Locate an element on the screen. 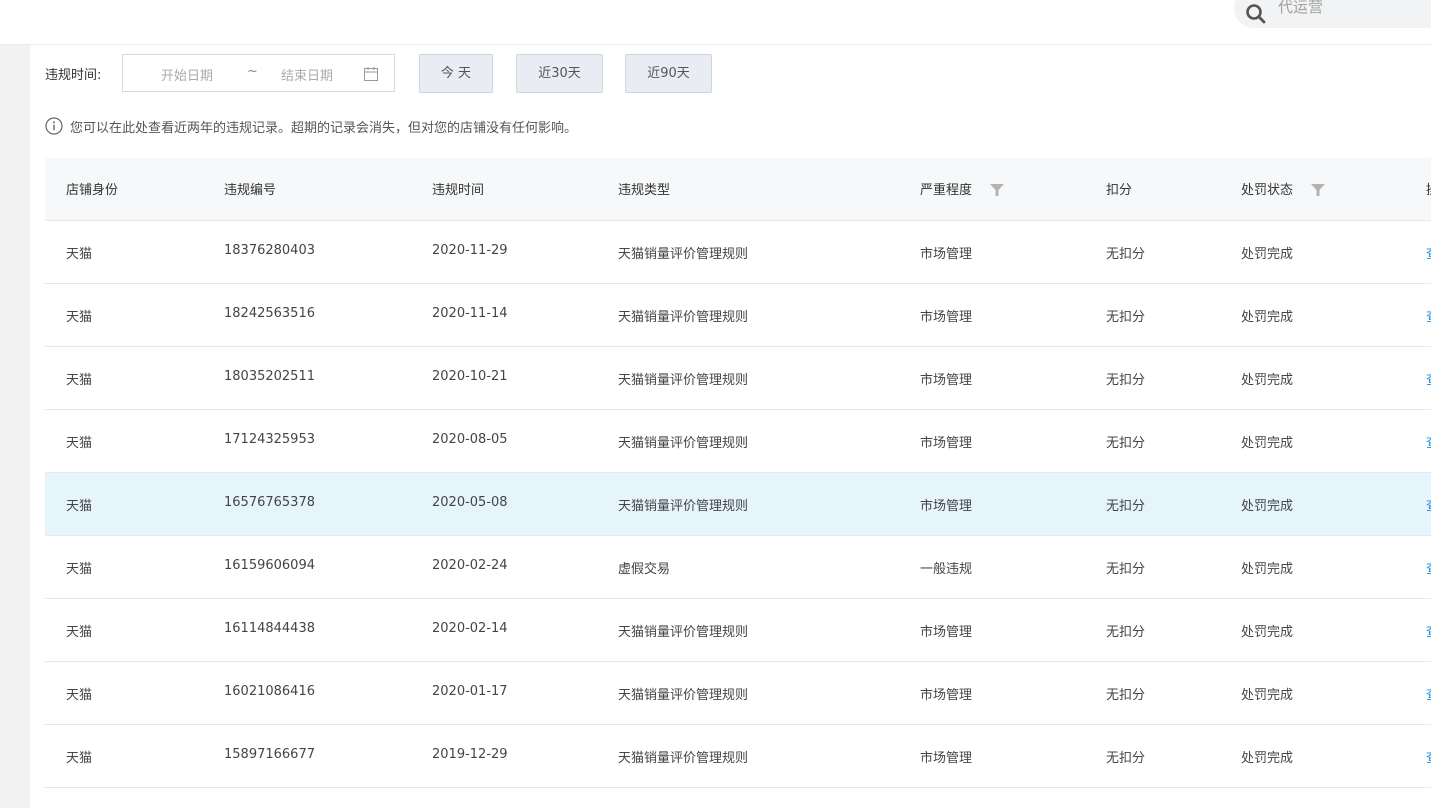 This screenshot has height=808, width=1431. start-date-input: 开始日期 is located at coordinates (187, 74).